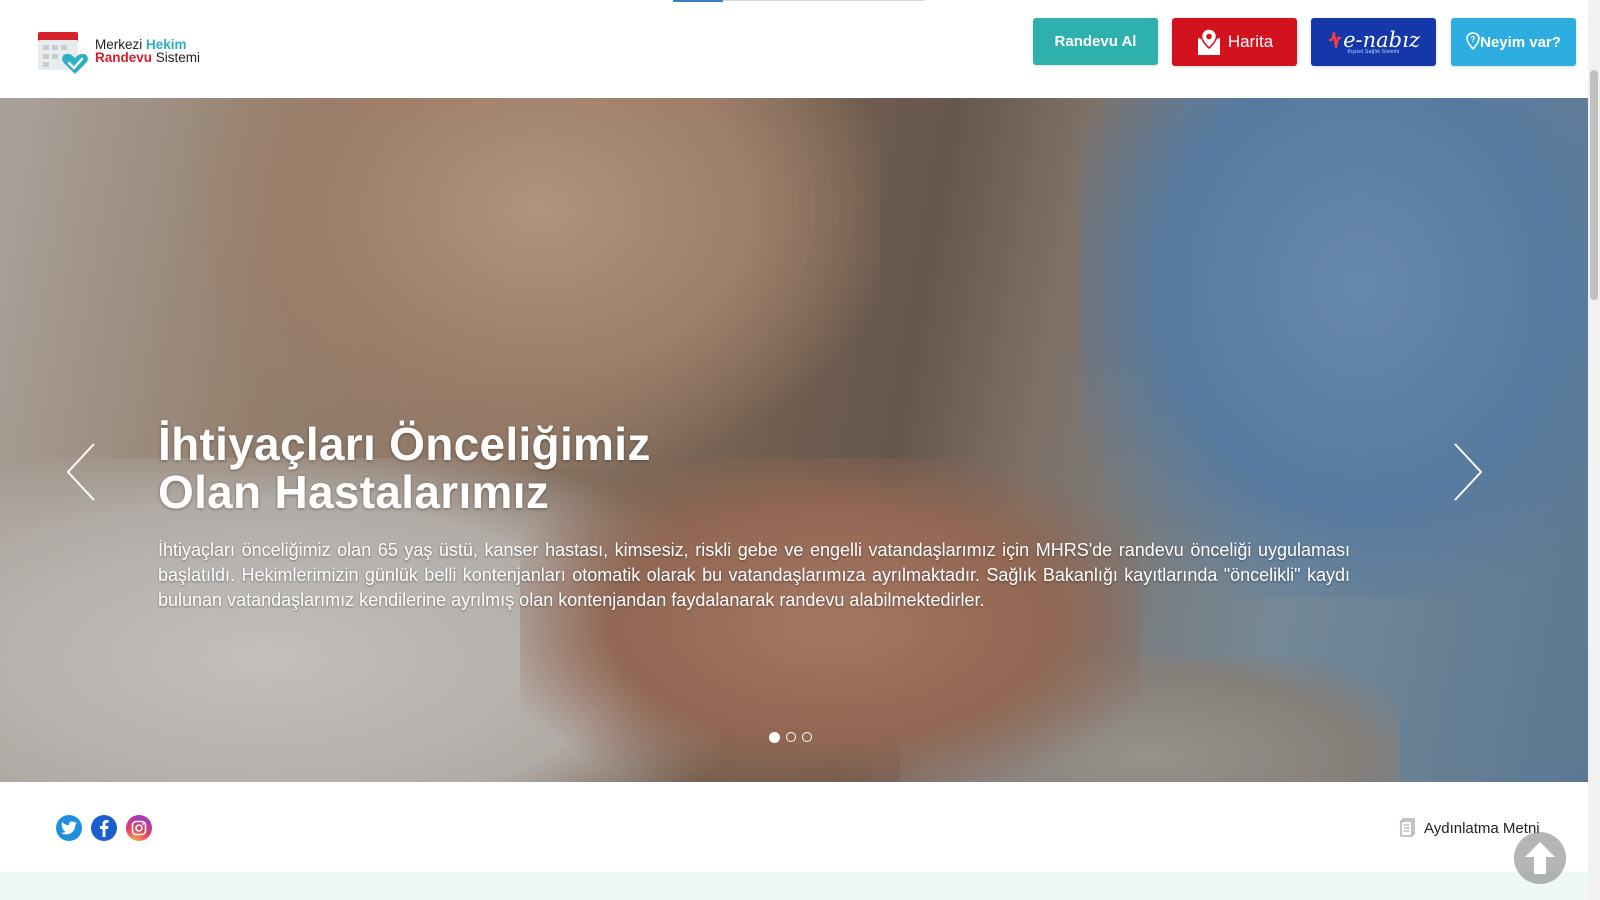  What do you see at coordinates (1335, 40) in the screenshot?
I see `heartbeat-icon` at bounding box center [1335, 40].